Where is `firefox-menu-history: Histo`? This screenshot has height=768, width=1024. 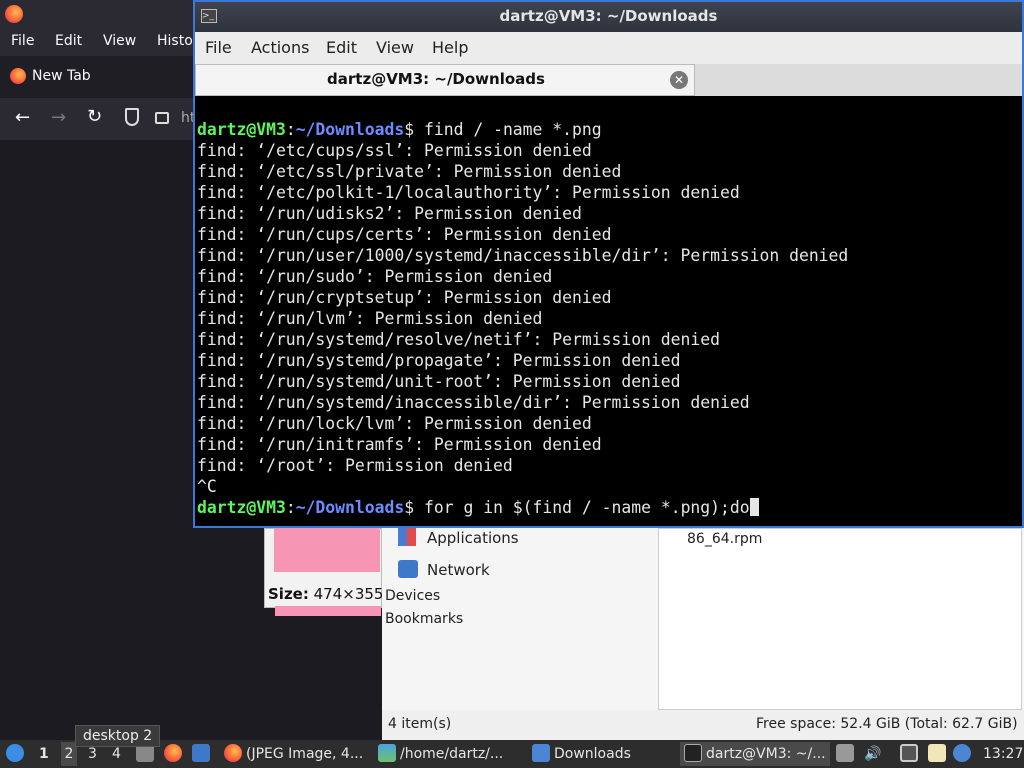
firefox-menu-history: Histo is located at coordinates (175, 41).